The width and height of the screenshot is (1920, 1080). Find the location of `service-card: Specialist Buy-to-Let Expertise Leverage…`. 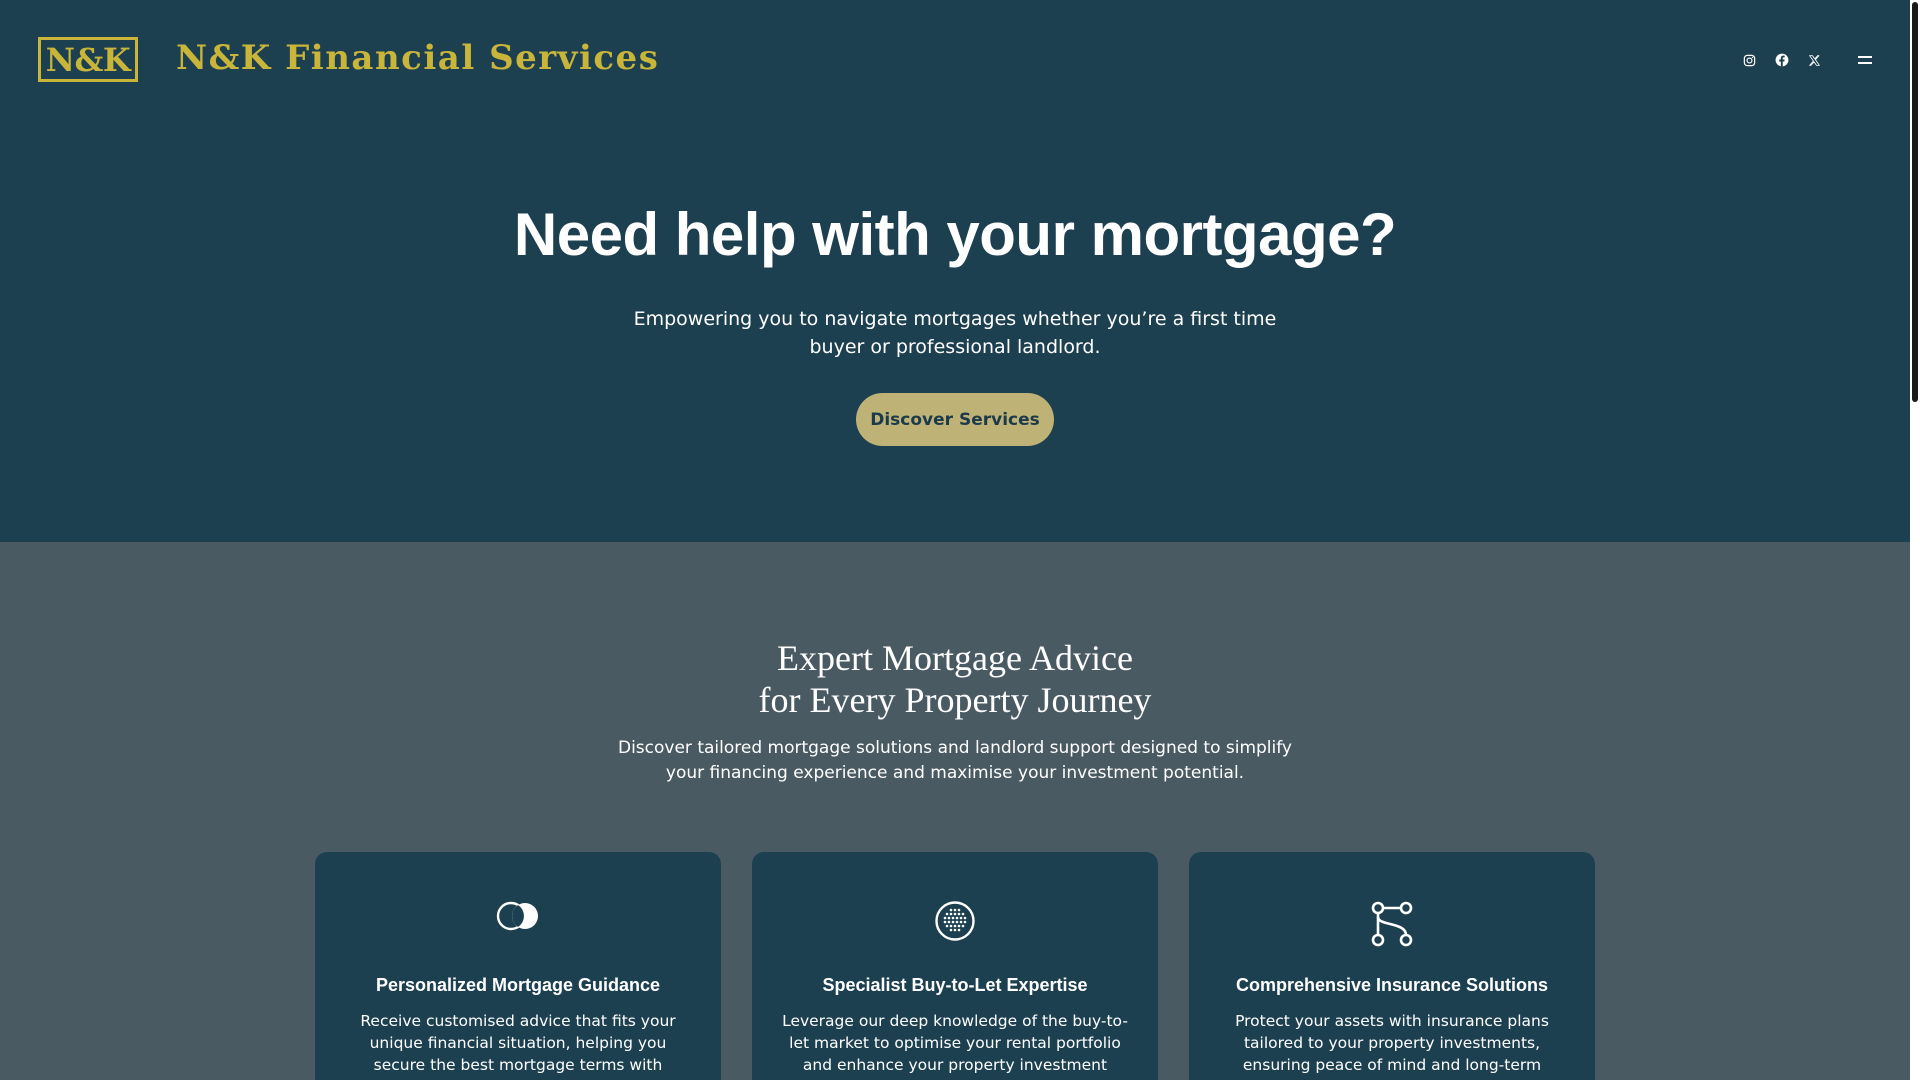

service-card: Specialist Buy-to-Let Expertise Leverage… is located at coordinates (955, 966).